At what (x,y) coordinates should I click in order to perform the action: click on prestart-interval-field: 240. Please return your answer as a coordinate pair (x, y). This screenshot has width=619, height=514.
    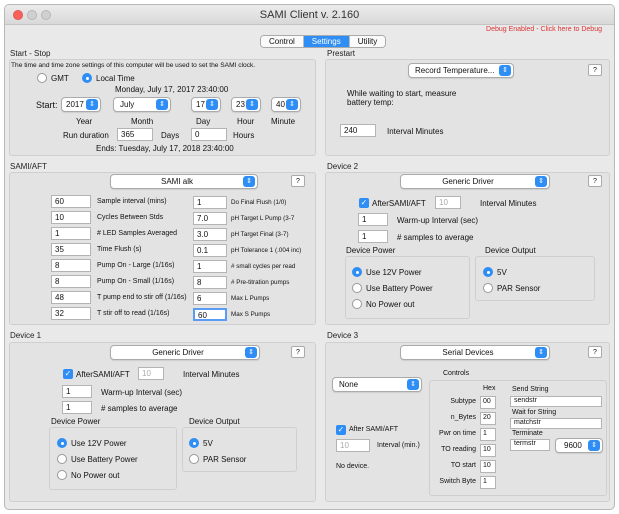
    Looking at the image, I should click on (358, 130).